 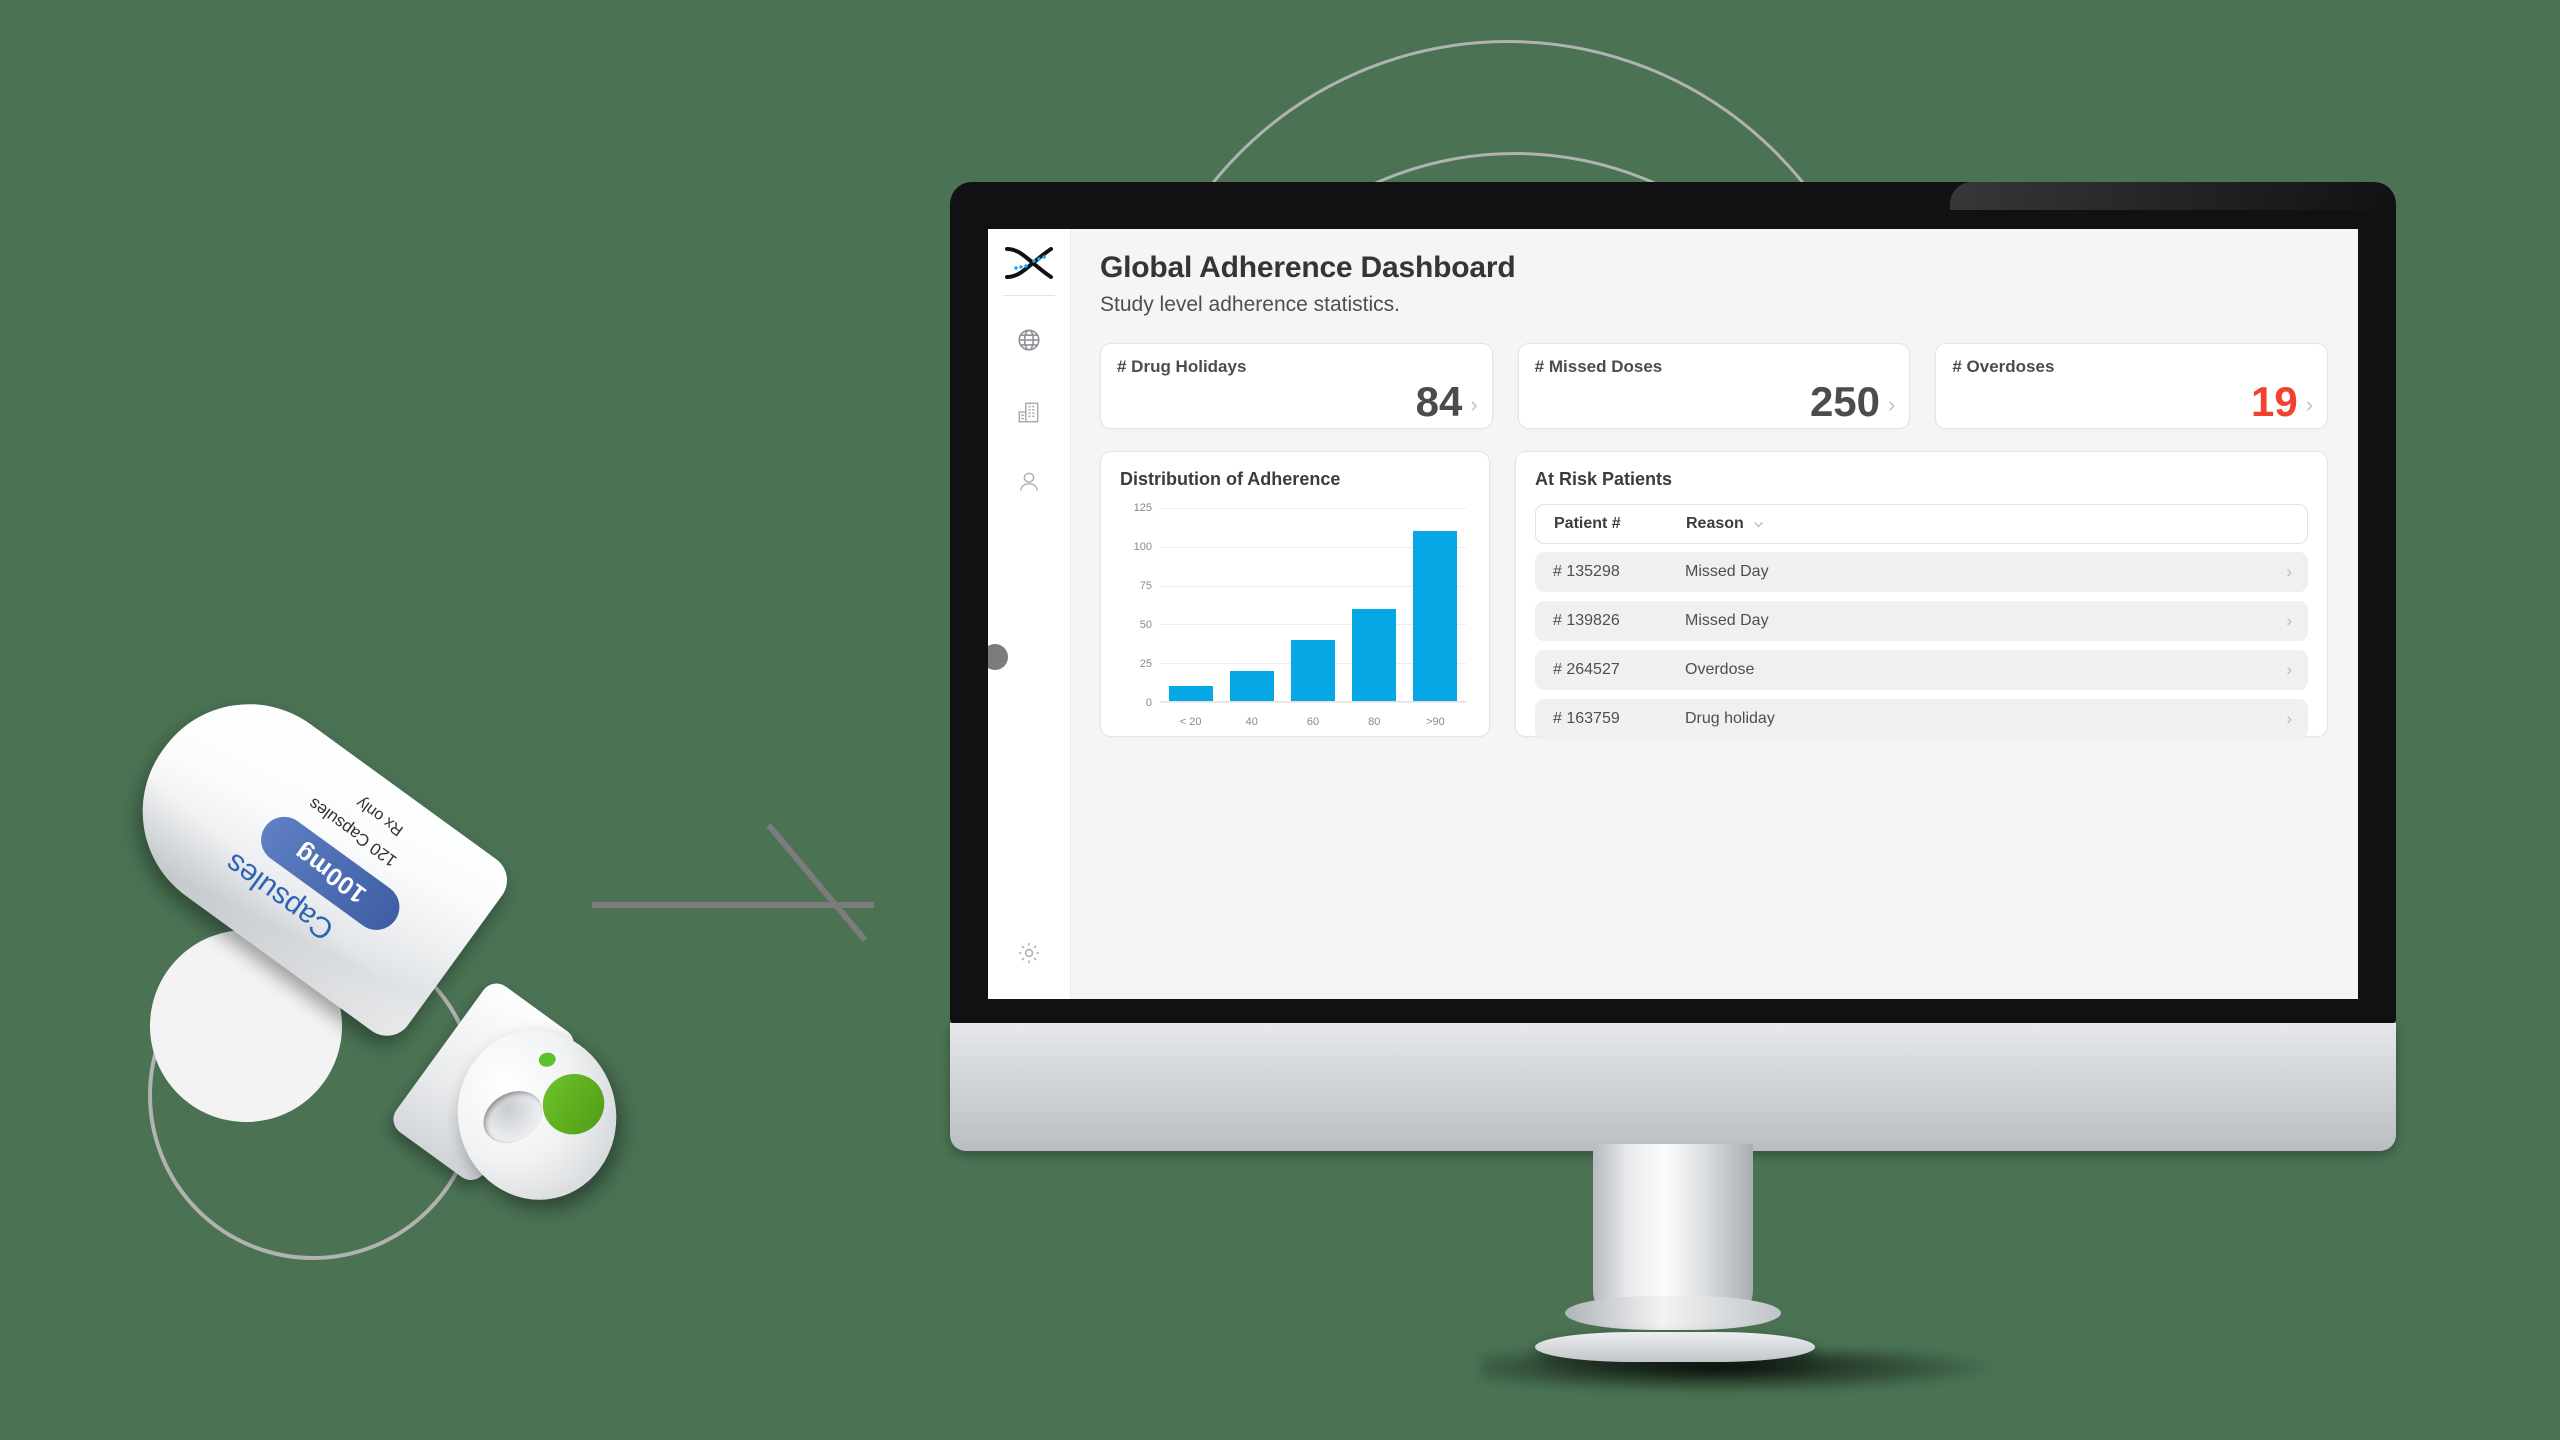 I want to click on chart-bars, so click(x=1313, y=605).